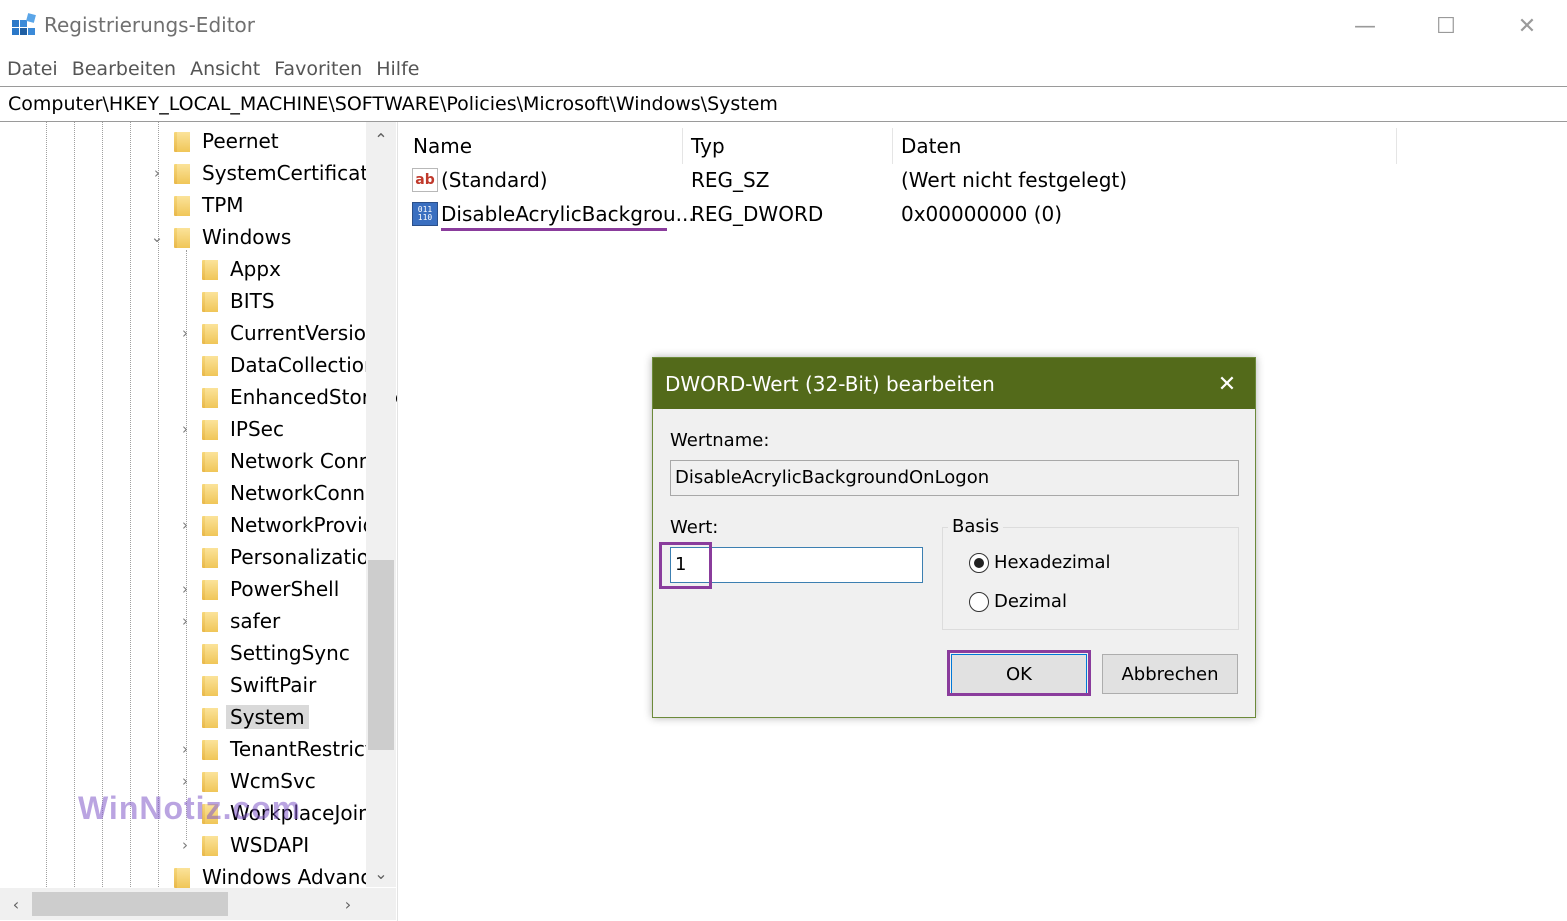  I want to click on maximize-button: ☐, so click(1446, 26).